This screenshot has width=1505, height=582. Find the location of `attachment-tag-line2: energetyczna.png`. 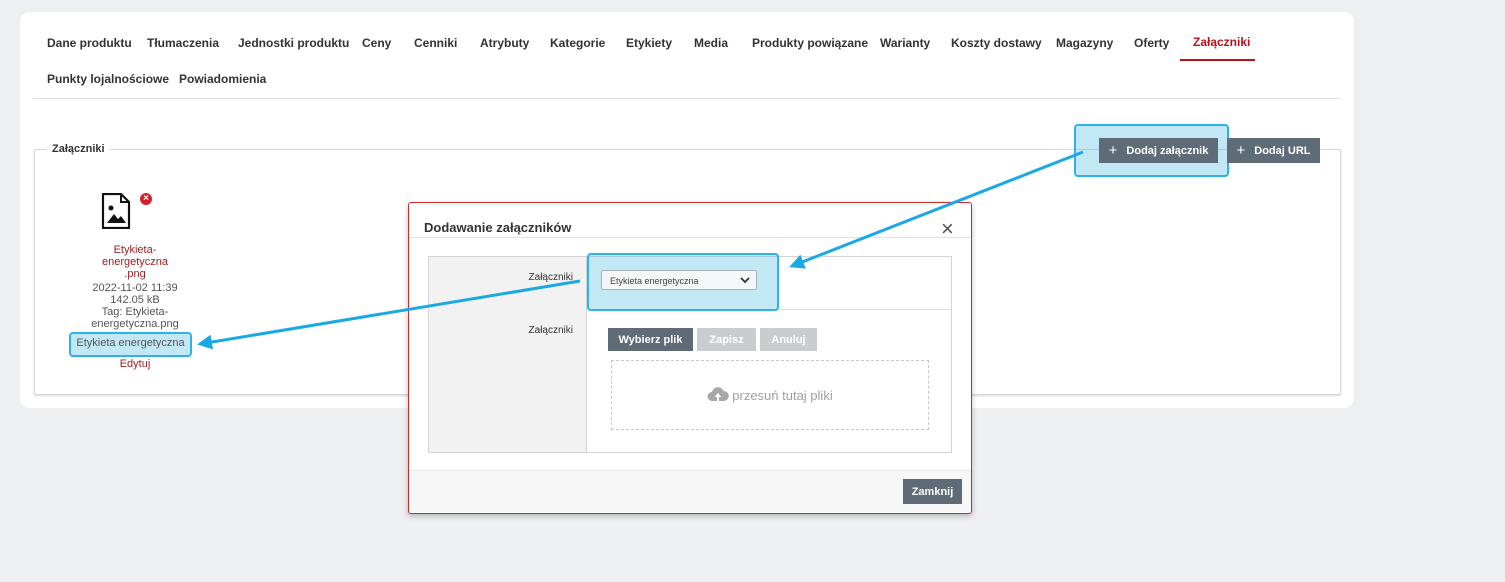

attachment-tag-line2: energetyczna.png is located at coordinates (135, 324).